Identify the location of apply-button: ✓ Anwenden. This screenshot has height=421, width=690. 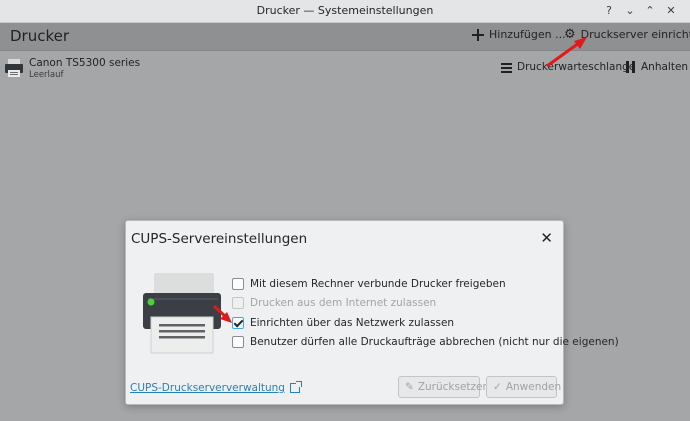
(523, 387).